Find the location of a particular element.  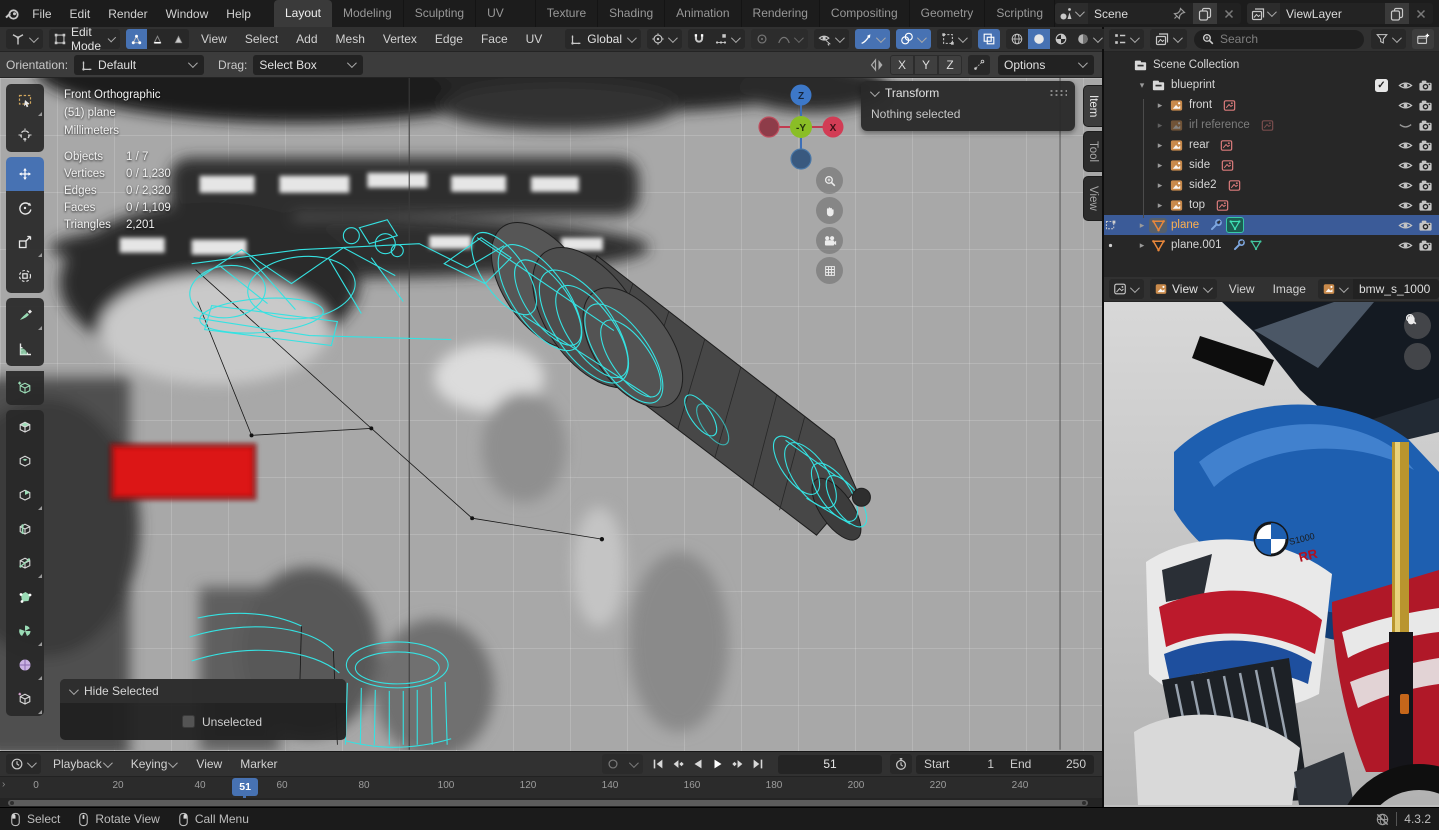

panel-collapse-icon is located at coordinates (874, 91).